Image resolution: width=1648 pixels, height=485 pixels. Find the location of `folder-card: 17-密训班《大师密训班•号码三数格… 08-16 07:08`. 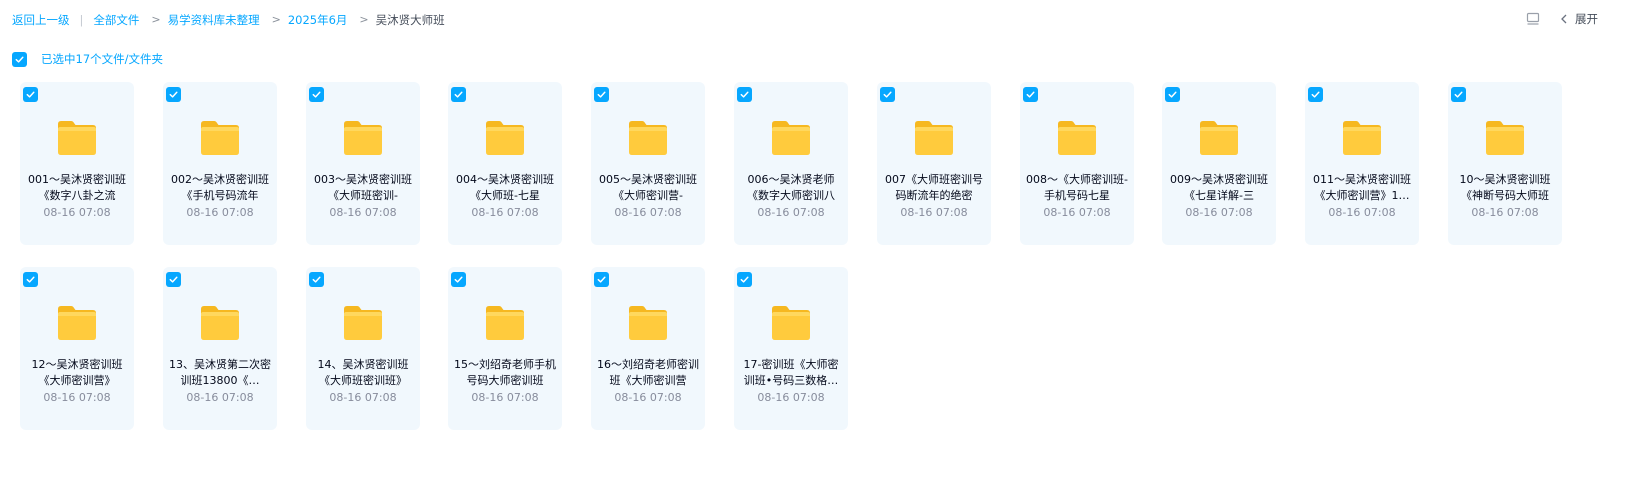

folder-card: 17-密训班《大师密训班•号码三数格… 08-16 07:08 is located at coordinates (791, 348).